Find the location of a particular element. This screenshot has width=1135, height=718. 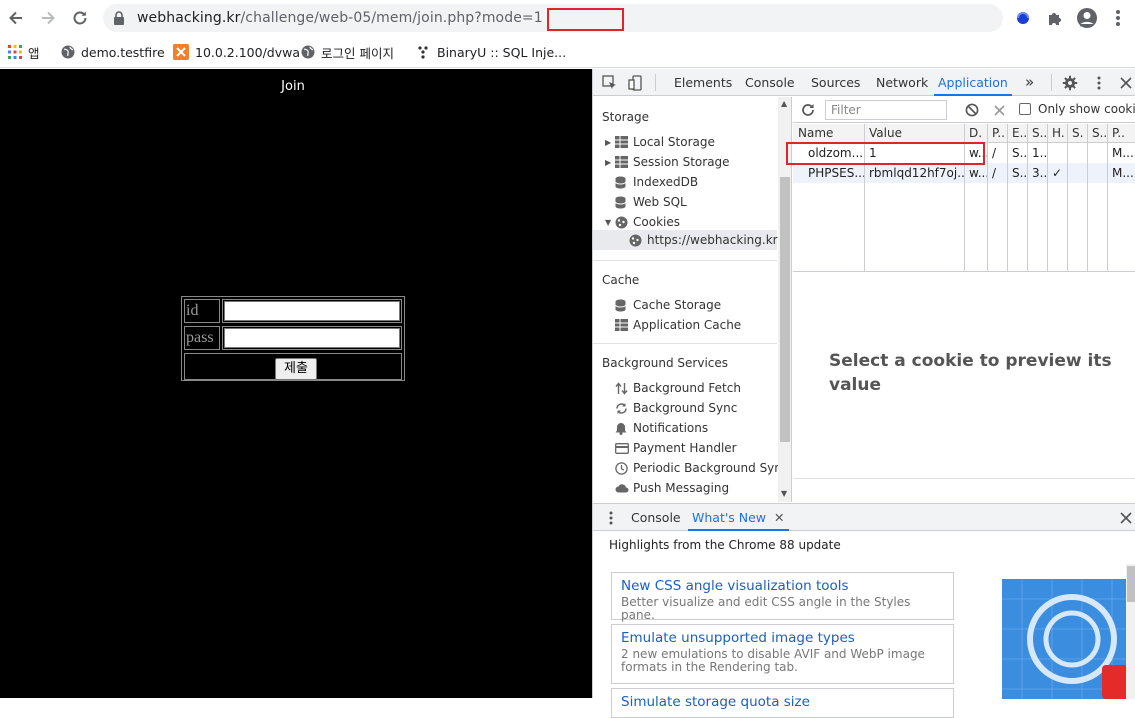

extensions-puzzle-icon is located at coordinates (1055, 18).